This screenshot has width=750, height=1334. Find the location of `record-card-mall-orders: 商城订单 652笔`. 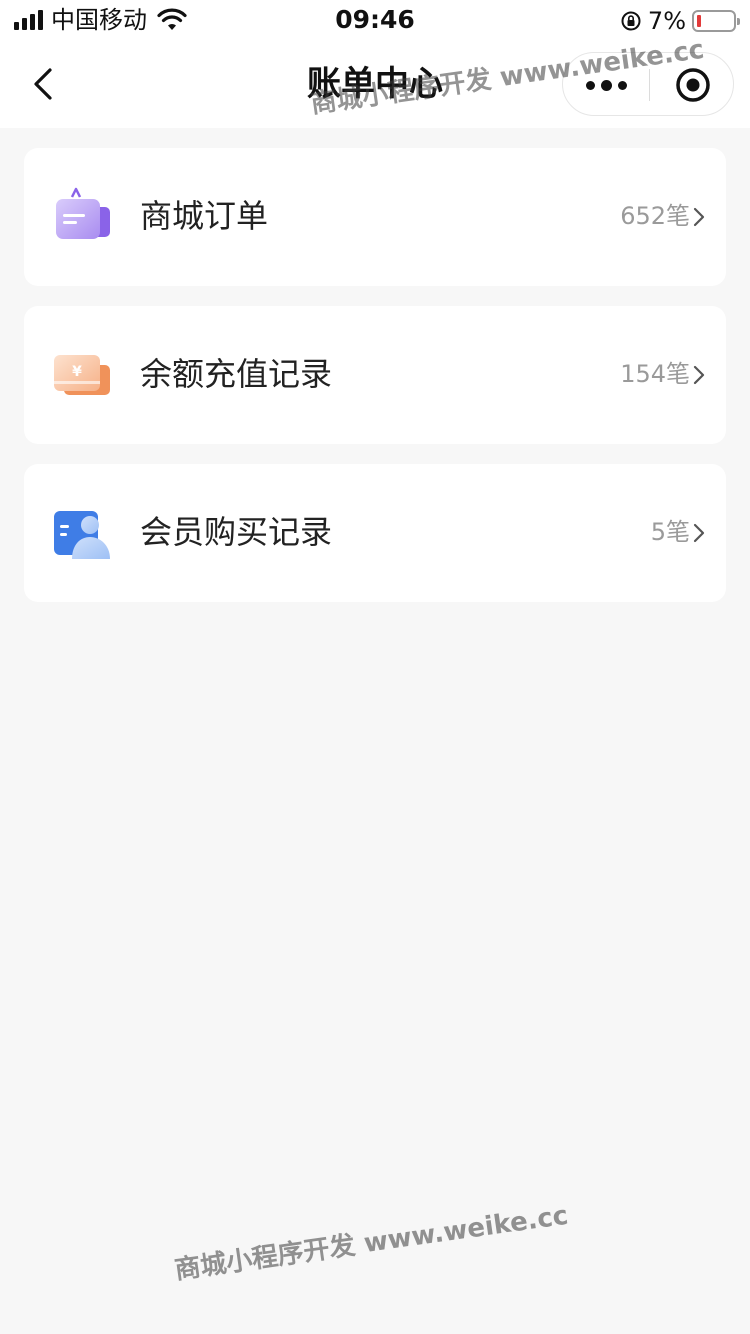

record-card-mall-orders: 商城订单 652笔 is located at coordinates (375, 217).